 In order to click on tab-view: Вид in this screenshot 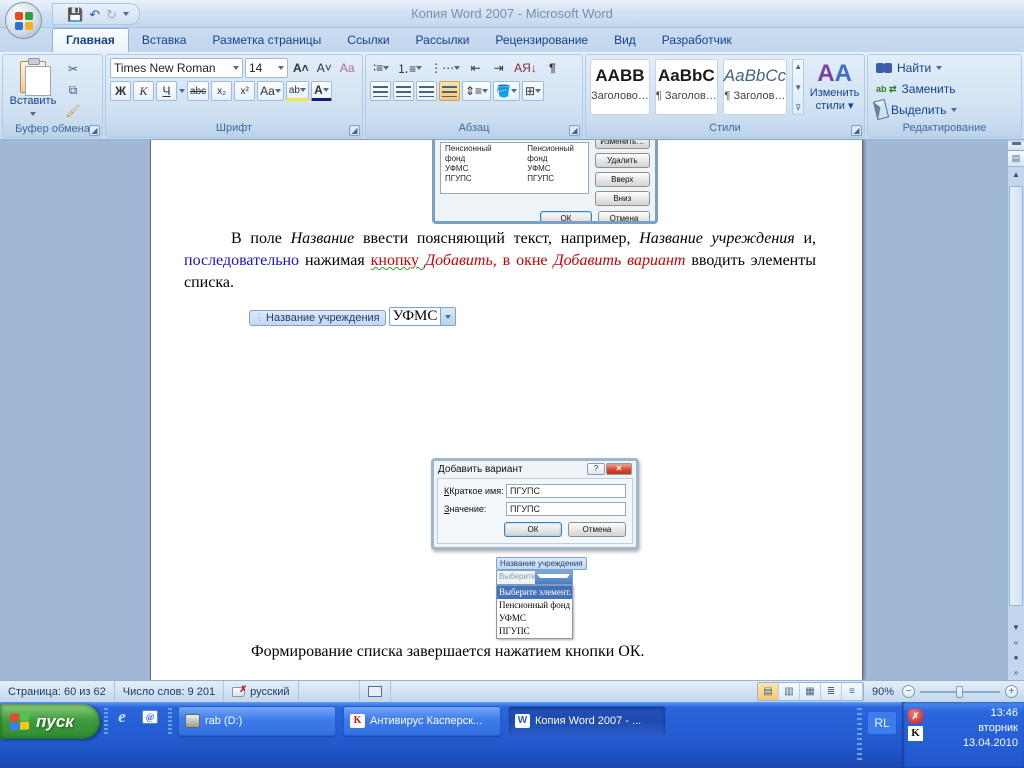, I will do `click(625, 40)`.